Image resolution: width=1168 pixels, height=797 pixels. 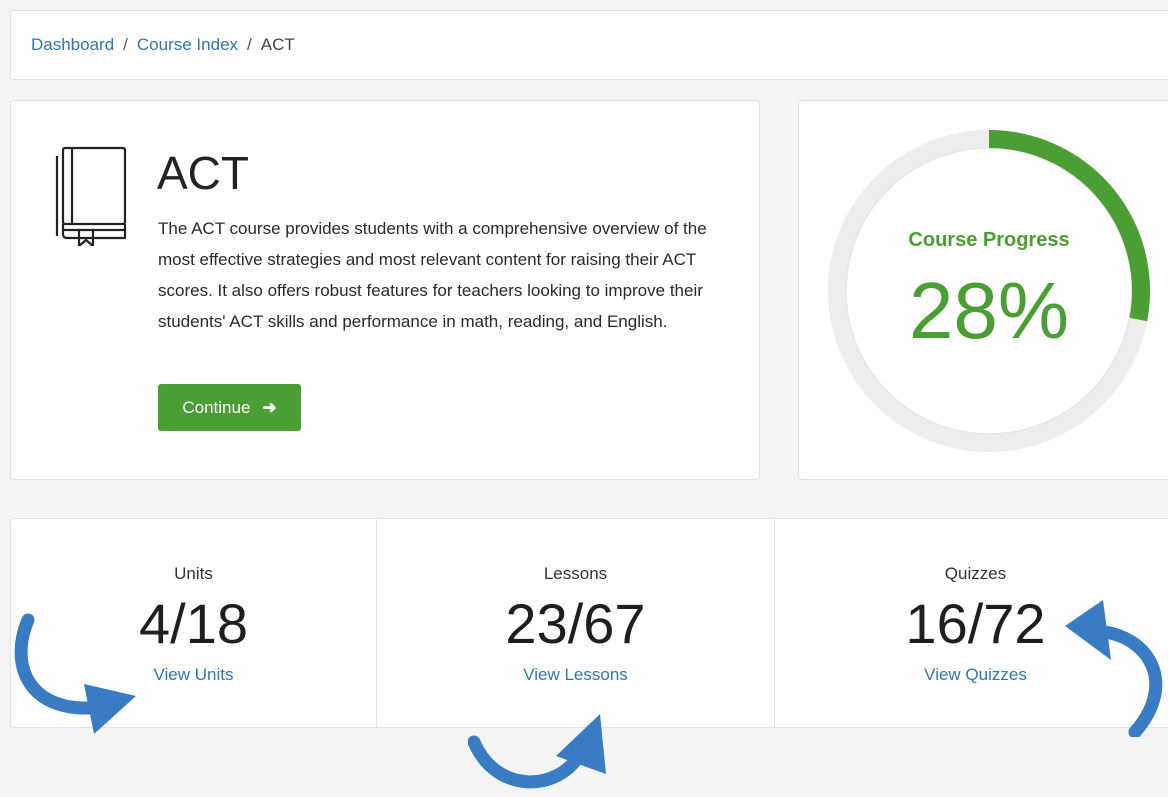 I want to click on lessons-value: 23/67, so click(x=575, y=623).